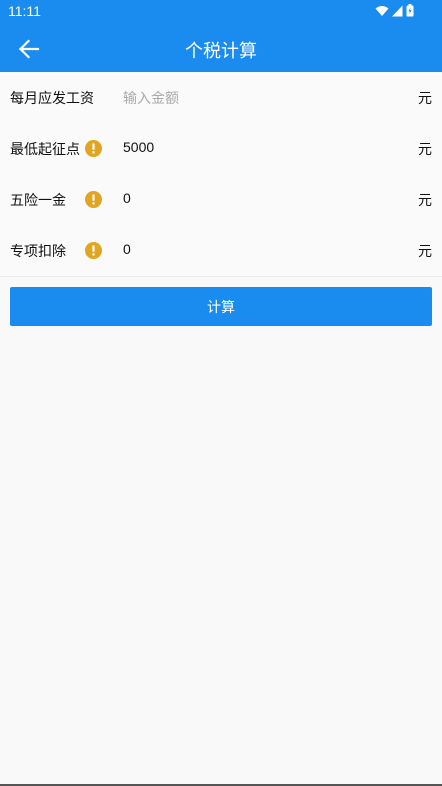 Image resolution: width=442 pixels, height=786 pixels. What do you see at coordinates (425, 252) in the screenshot?
I see `deduction-unit: 元` at bounding box center [425, 252].